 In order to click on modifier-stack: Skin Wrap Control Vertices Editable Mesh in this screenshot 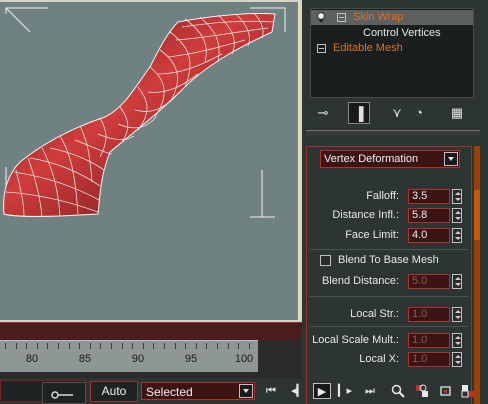, I will do `click(392, 53)`.